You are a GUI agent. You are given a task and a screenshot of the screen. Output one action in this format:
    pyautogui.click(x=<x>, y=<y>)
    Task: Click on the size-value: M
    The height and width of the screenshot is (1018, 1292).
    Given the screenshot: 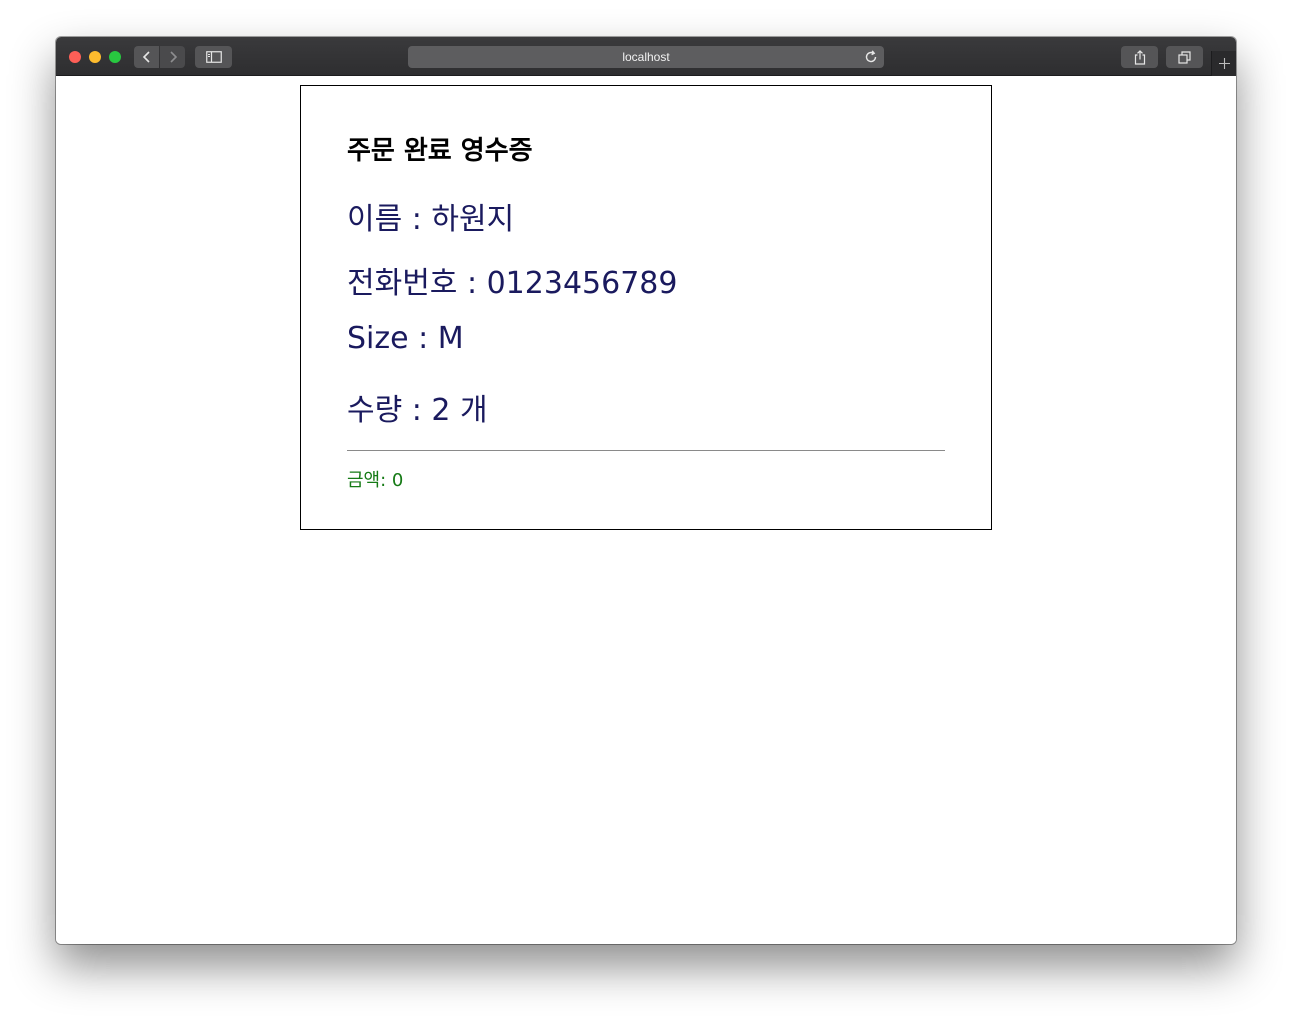 What is the action you would take?
    pyautogui.click(x=450, y=338)
    